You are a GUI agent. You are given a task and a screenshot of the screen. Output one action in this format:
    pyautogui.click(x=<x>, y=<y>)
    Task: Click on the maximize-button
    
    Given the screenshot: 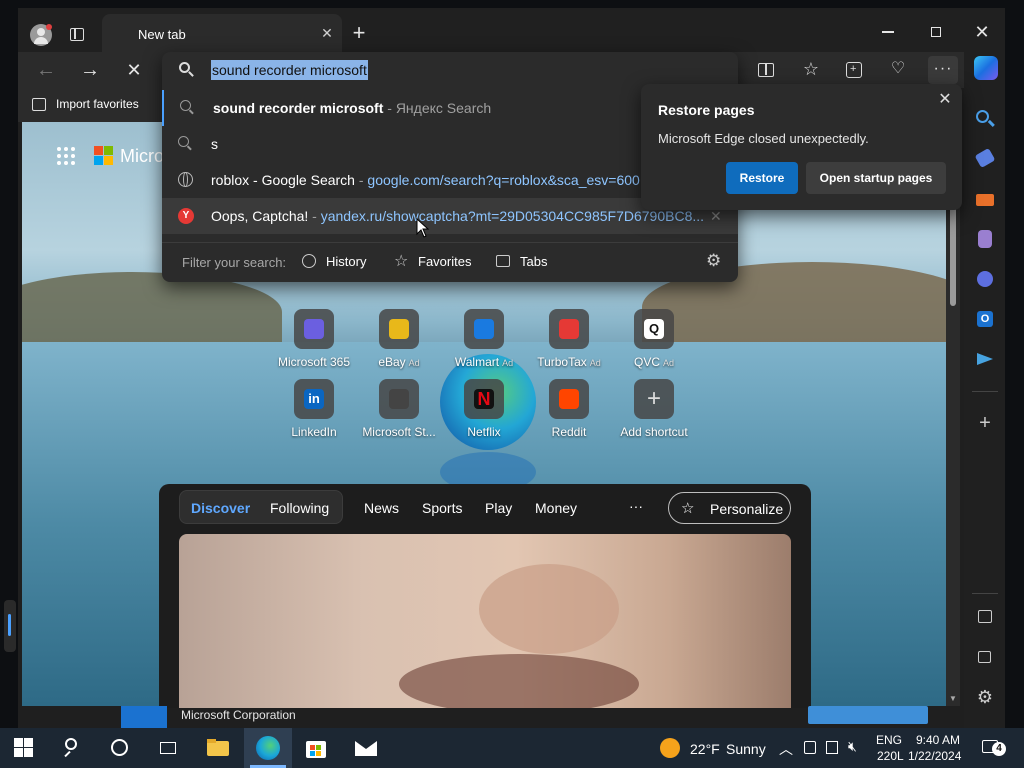 What is the action you would take?
    pyautogui.click(x=936, y=32)
    